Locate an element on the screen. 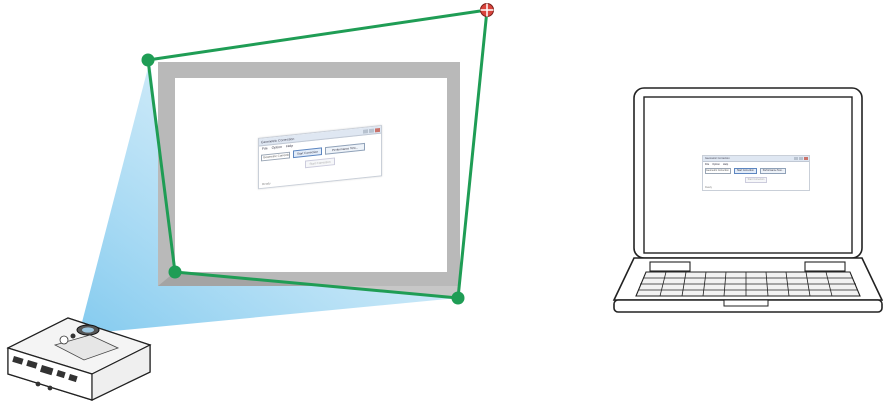 This screenshot has width=883, height=405. figure-caption is located at coordinates (700, 395).